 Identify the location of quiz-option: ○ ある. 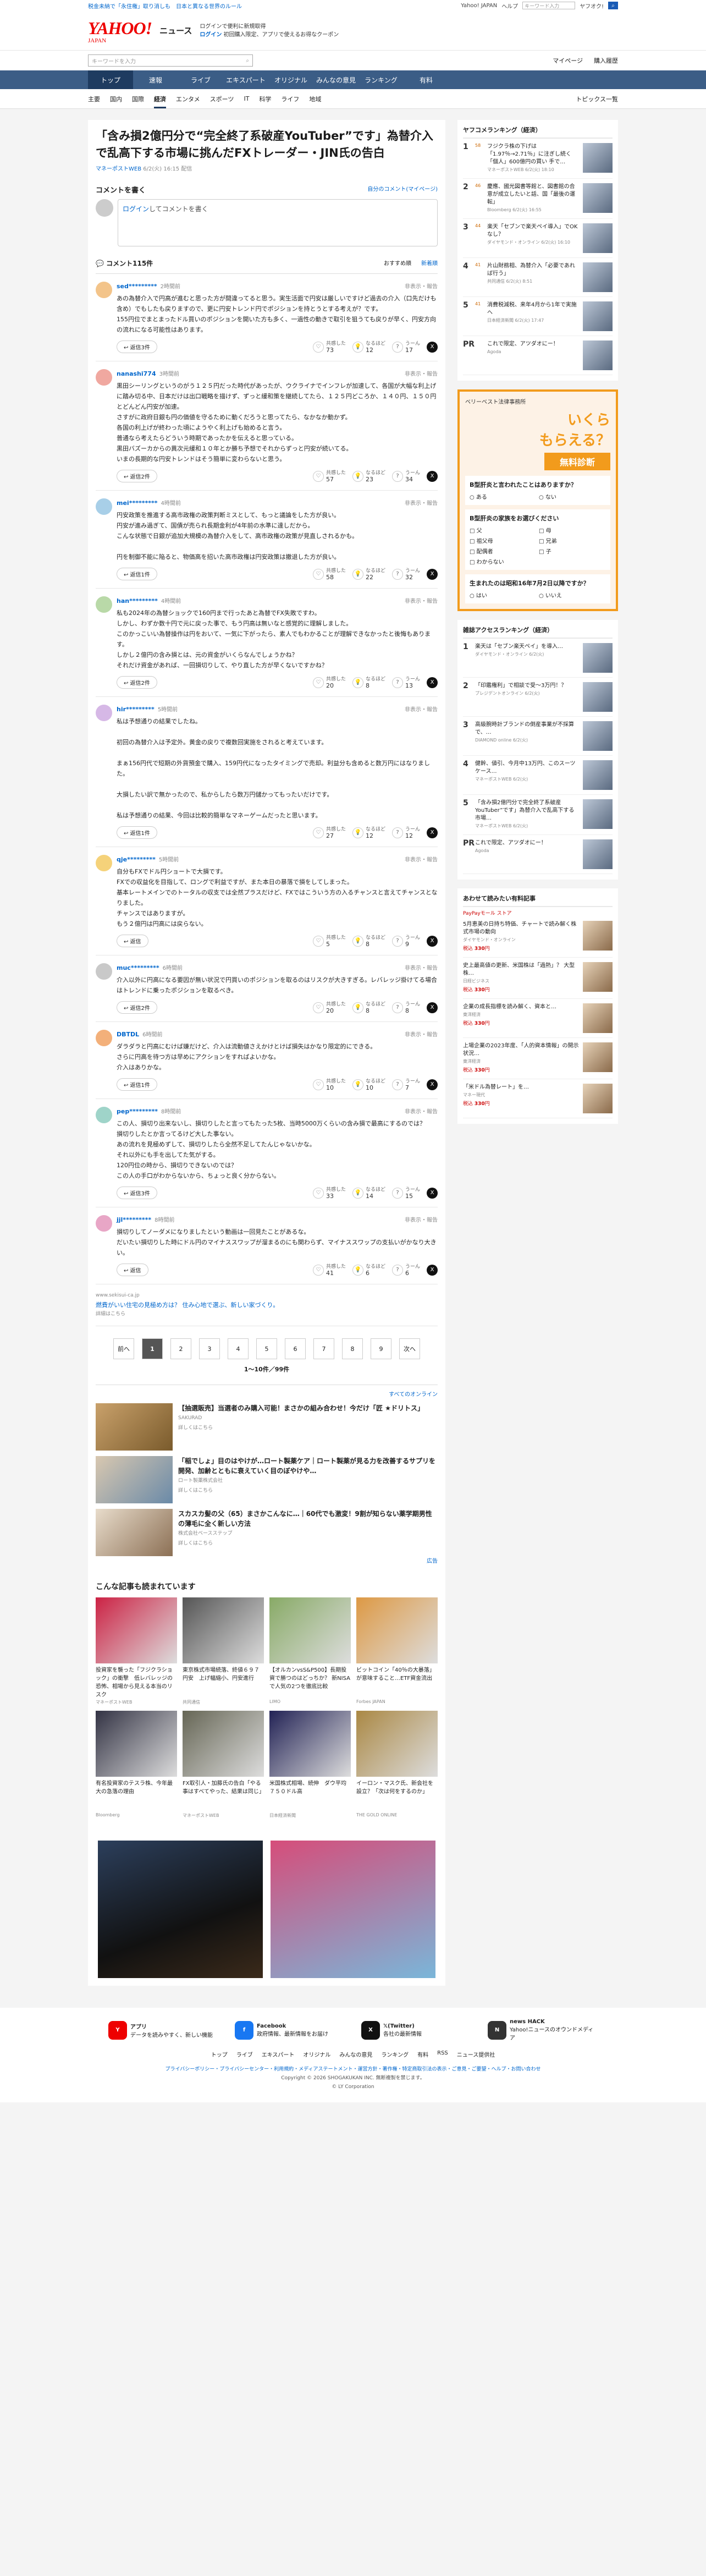
(503, 496).